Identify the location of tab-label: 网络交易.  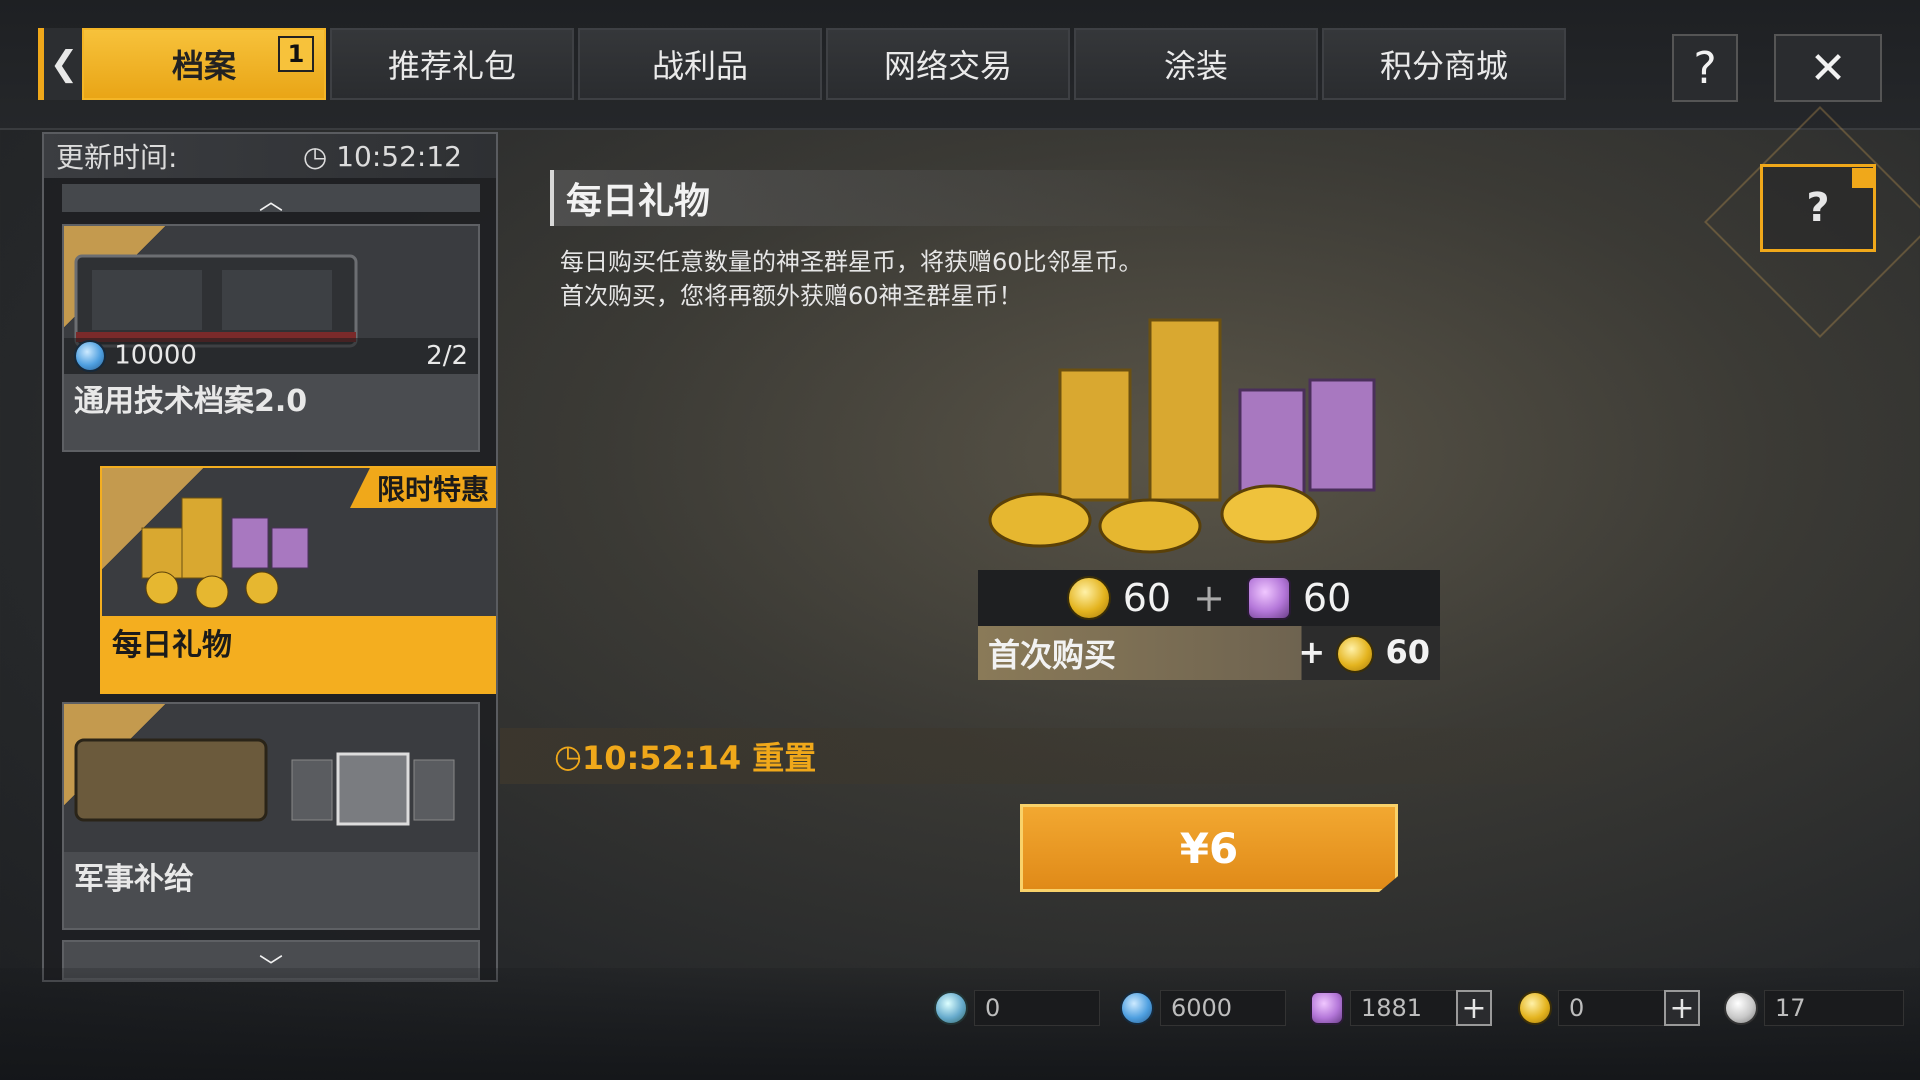
(947, 66).